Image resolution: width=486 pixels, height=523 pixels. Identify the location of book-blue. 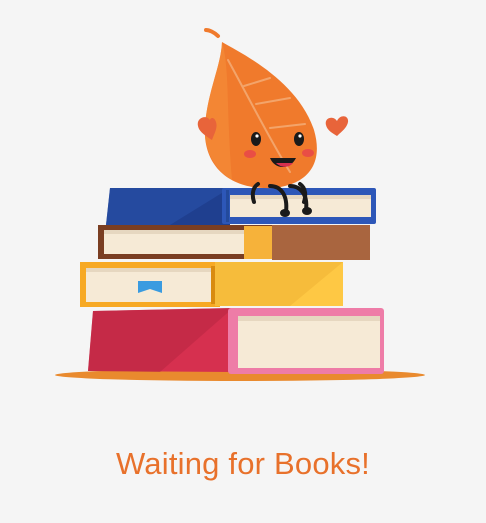
(241, 206).